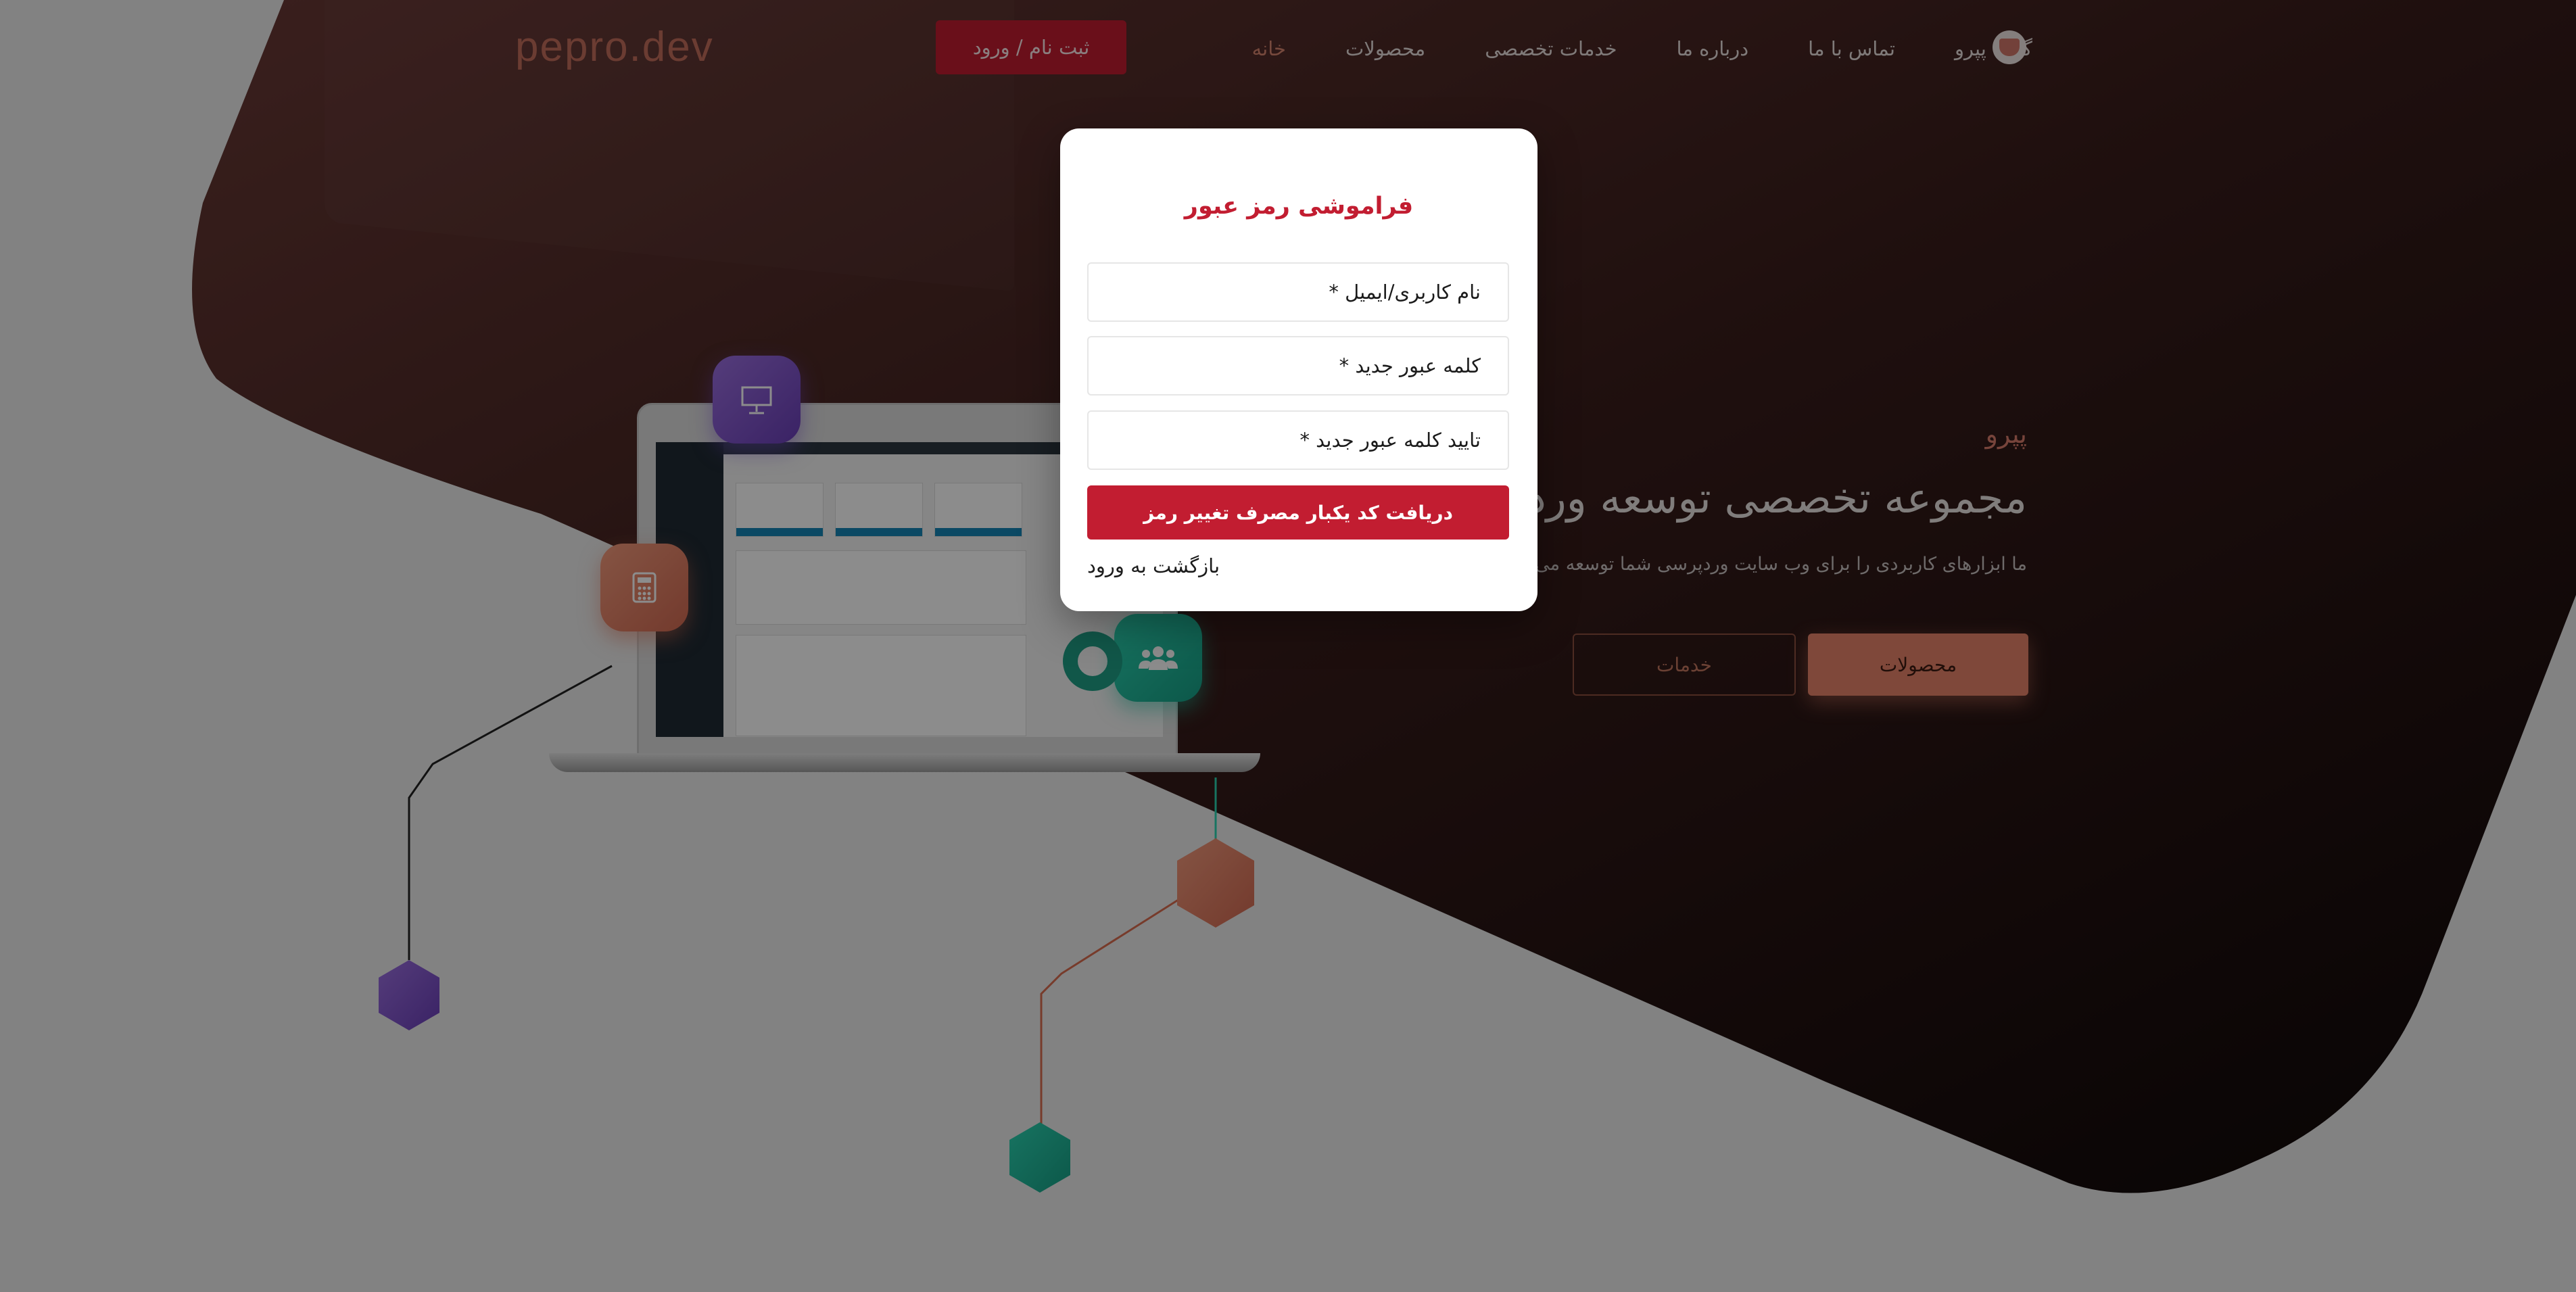  I want to click on username-email-field, so click(1298, 292).